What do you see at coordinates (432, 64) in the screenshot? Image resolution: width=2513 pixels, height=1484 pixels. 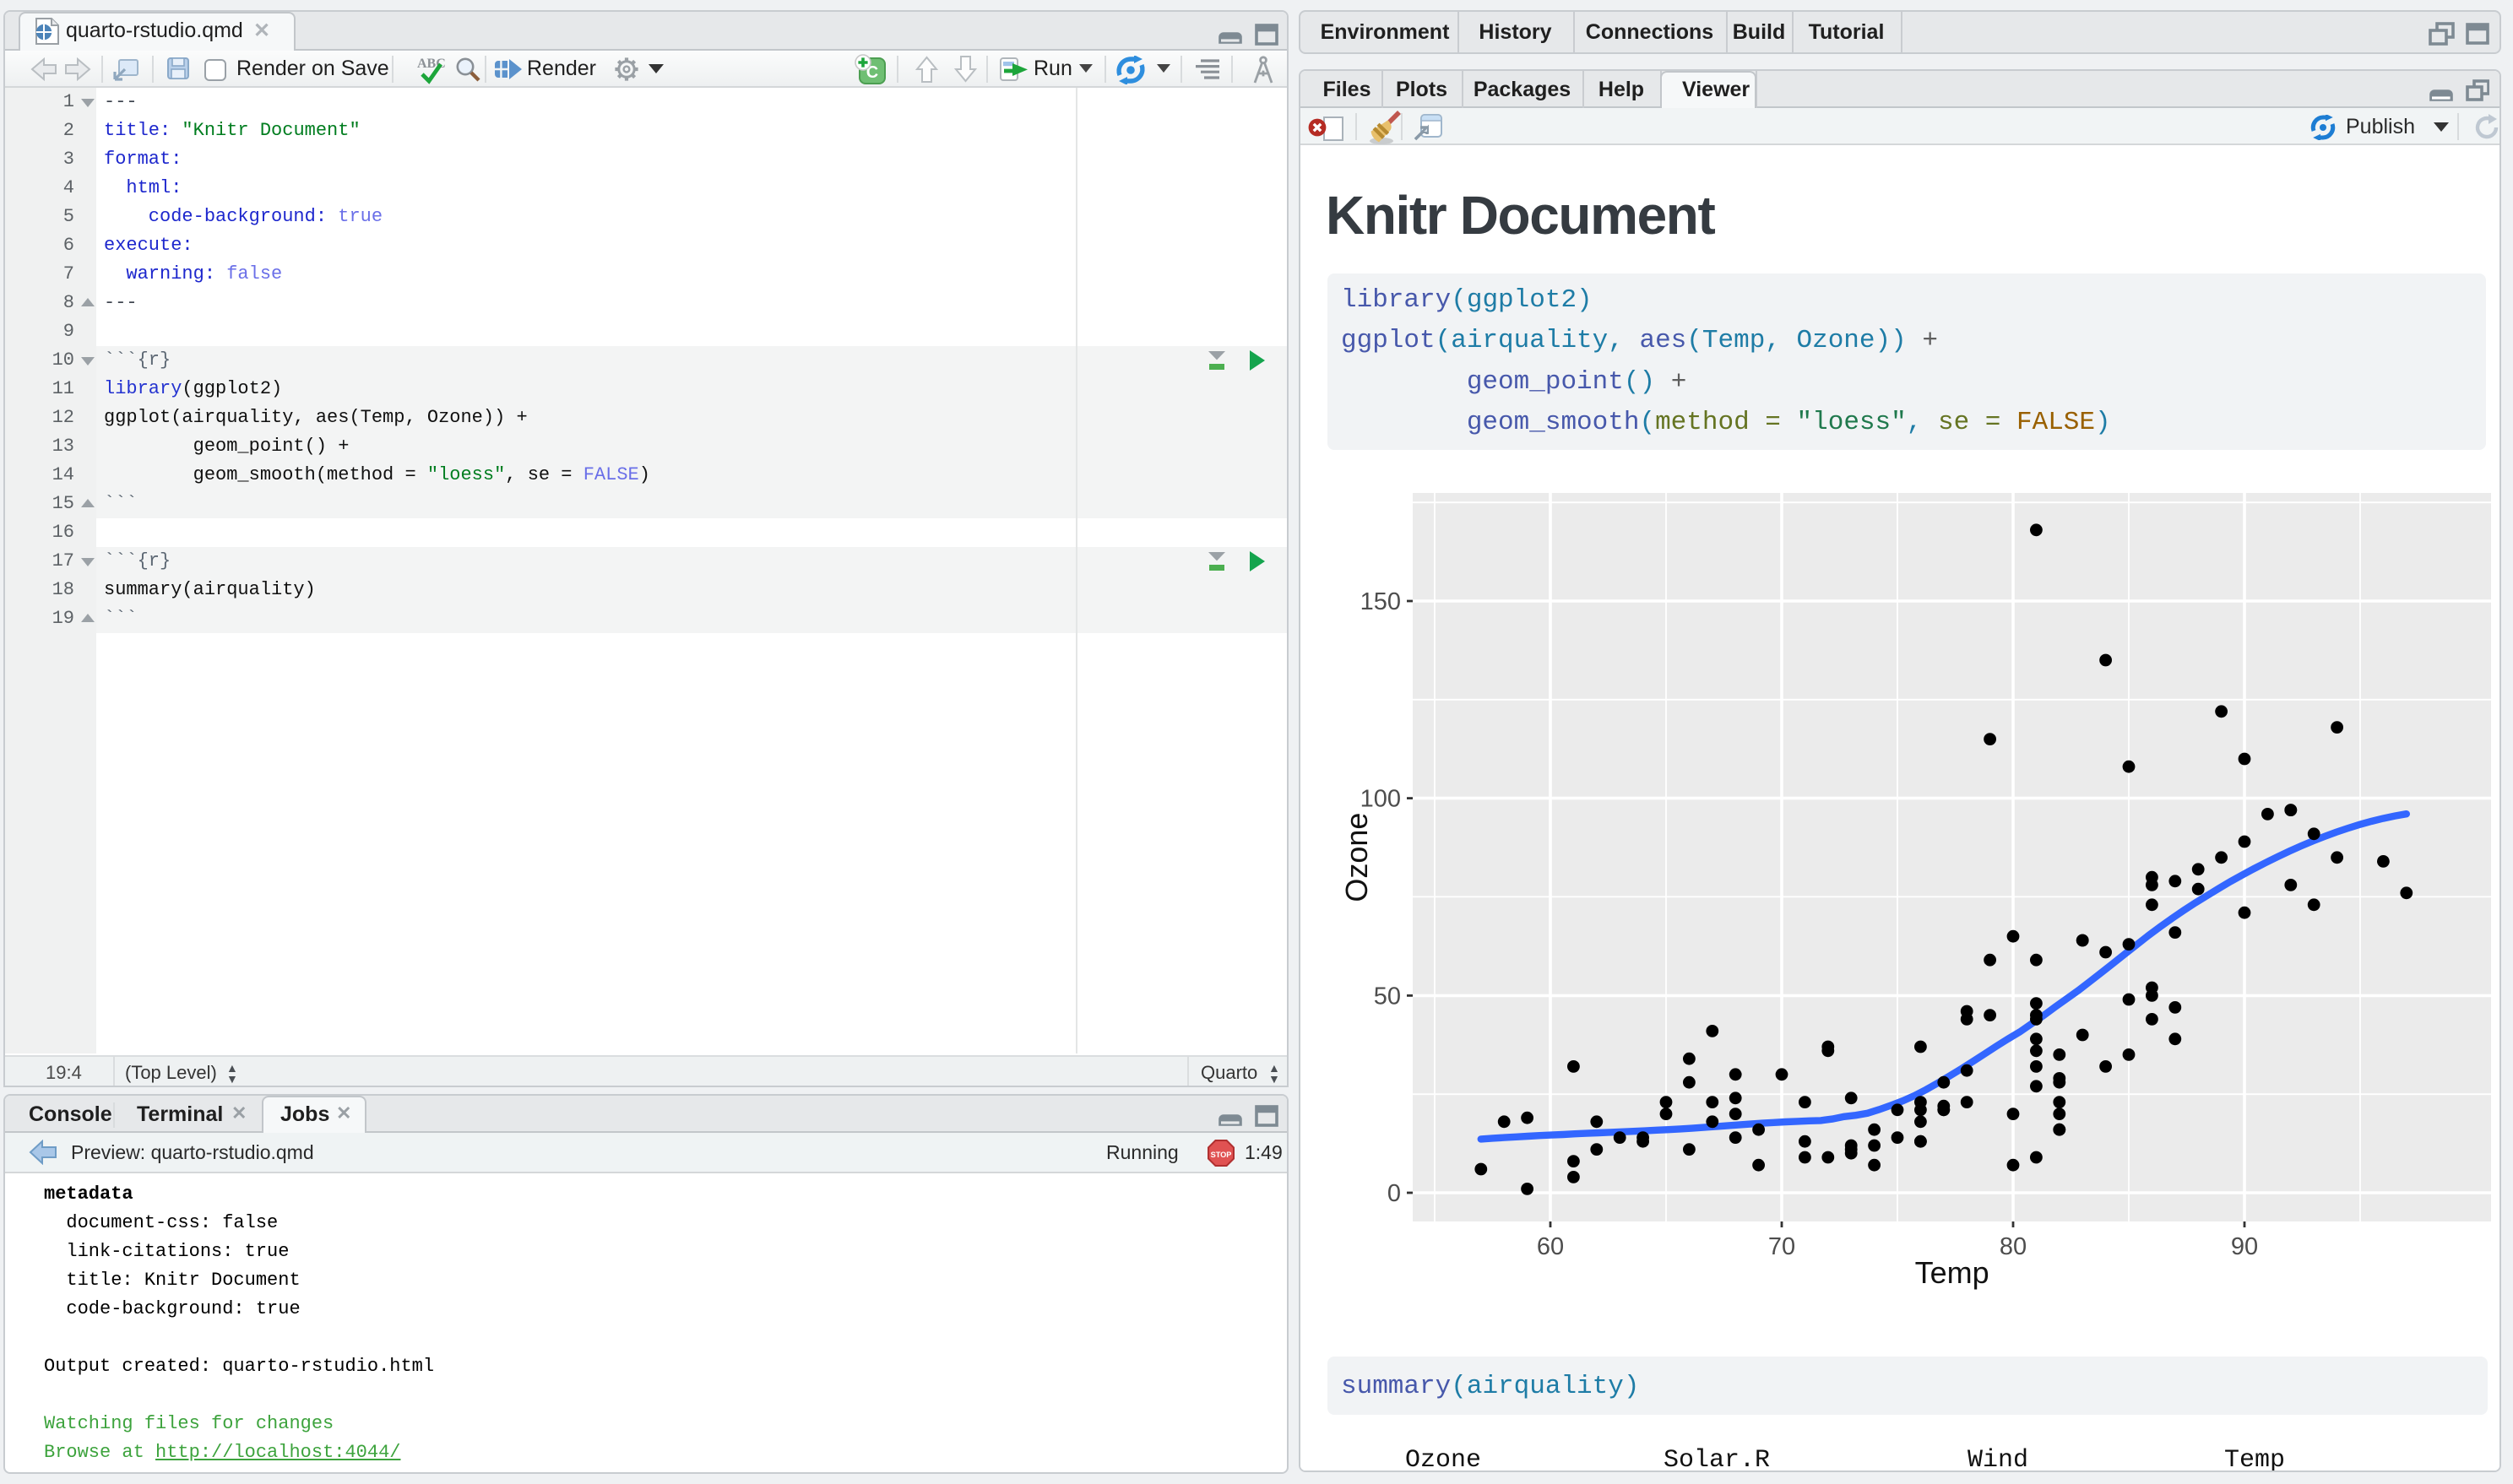 I see `svg-text: ABC` at bounding box center [432, 64].